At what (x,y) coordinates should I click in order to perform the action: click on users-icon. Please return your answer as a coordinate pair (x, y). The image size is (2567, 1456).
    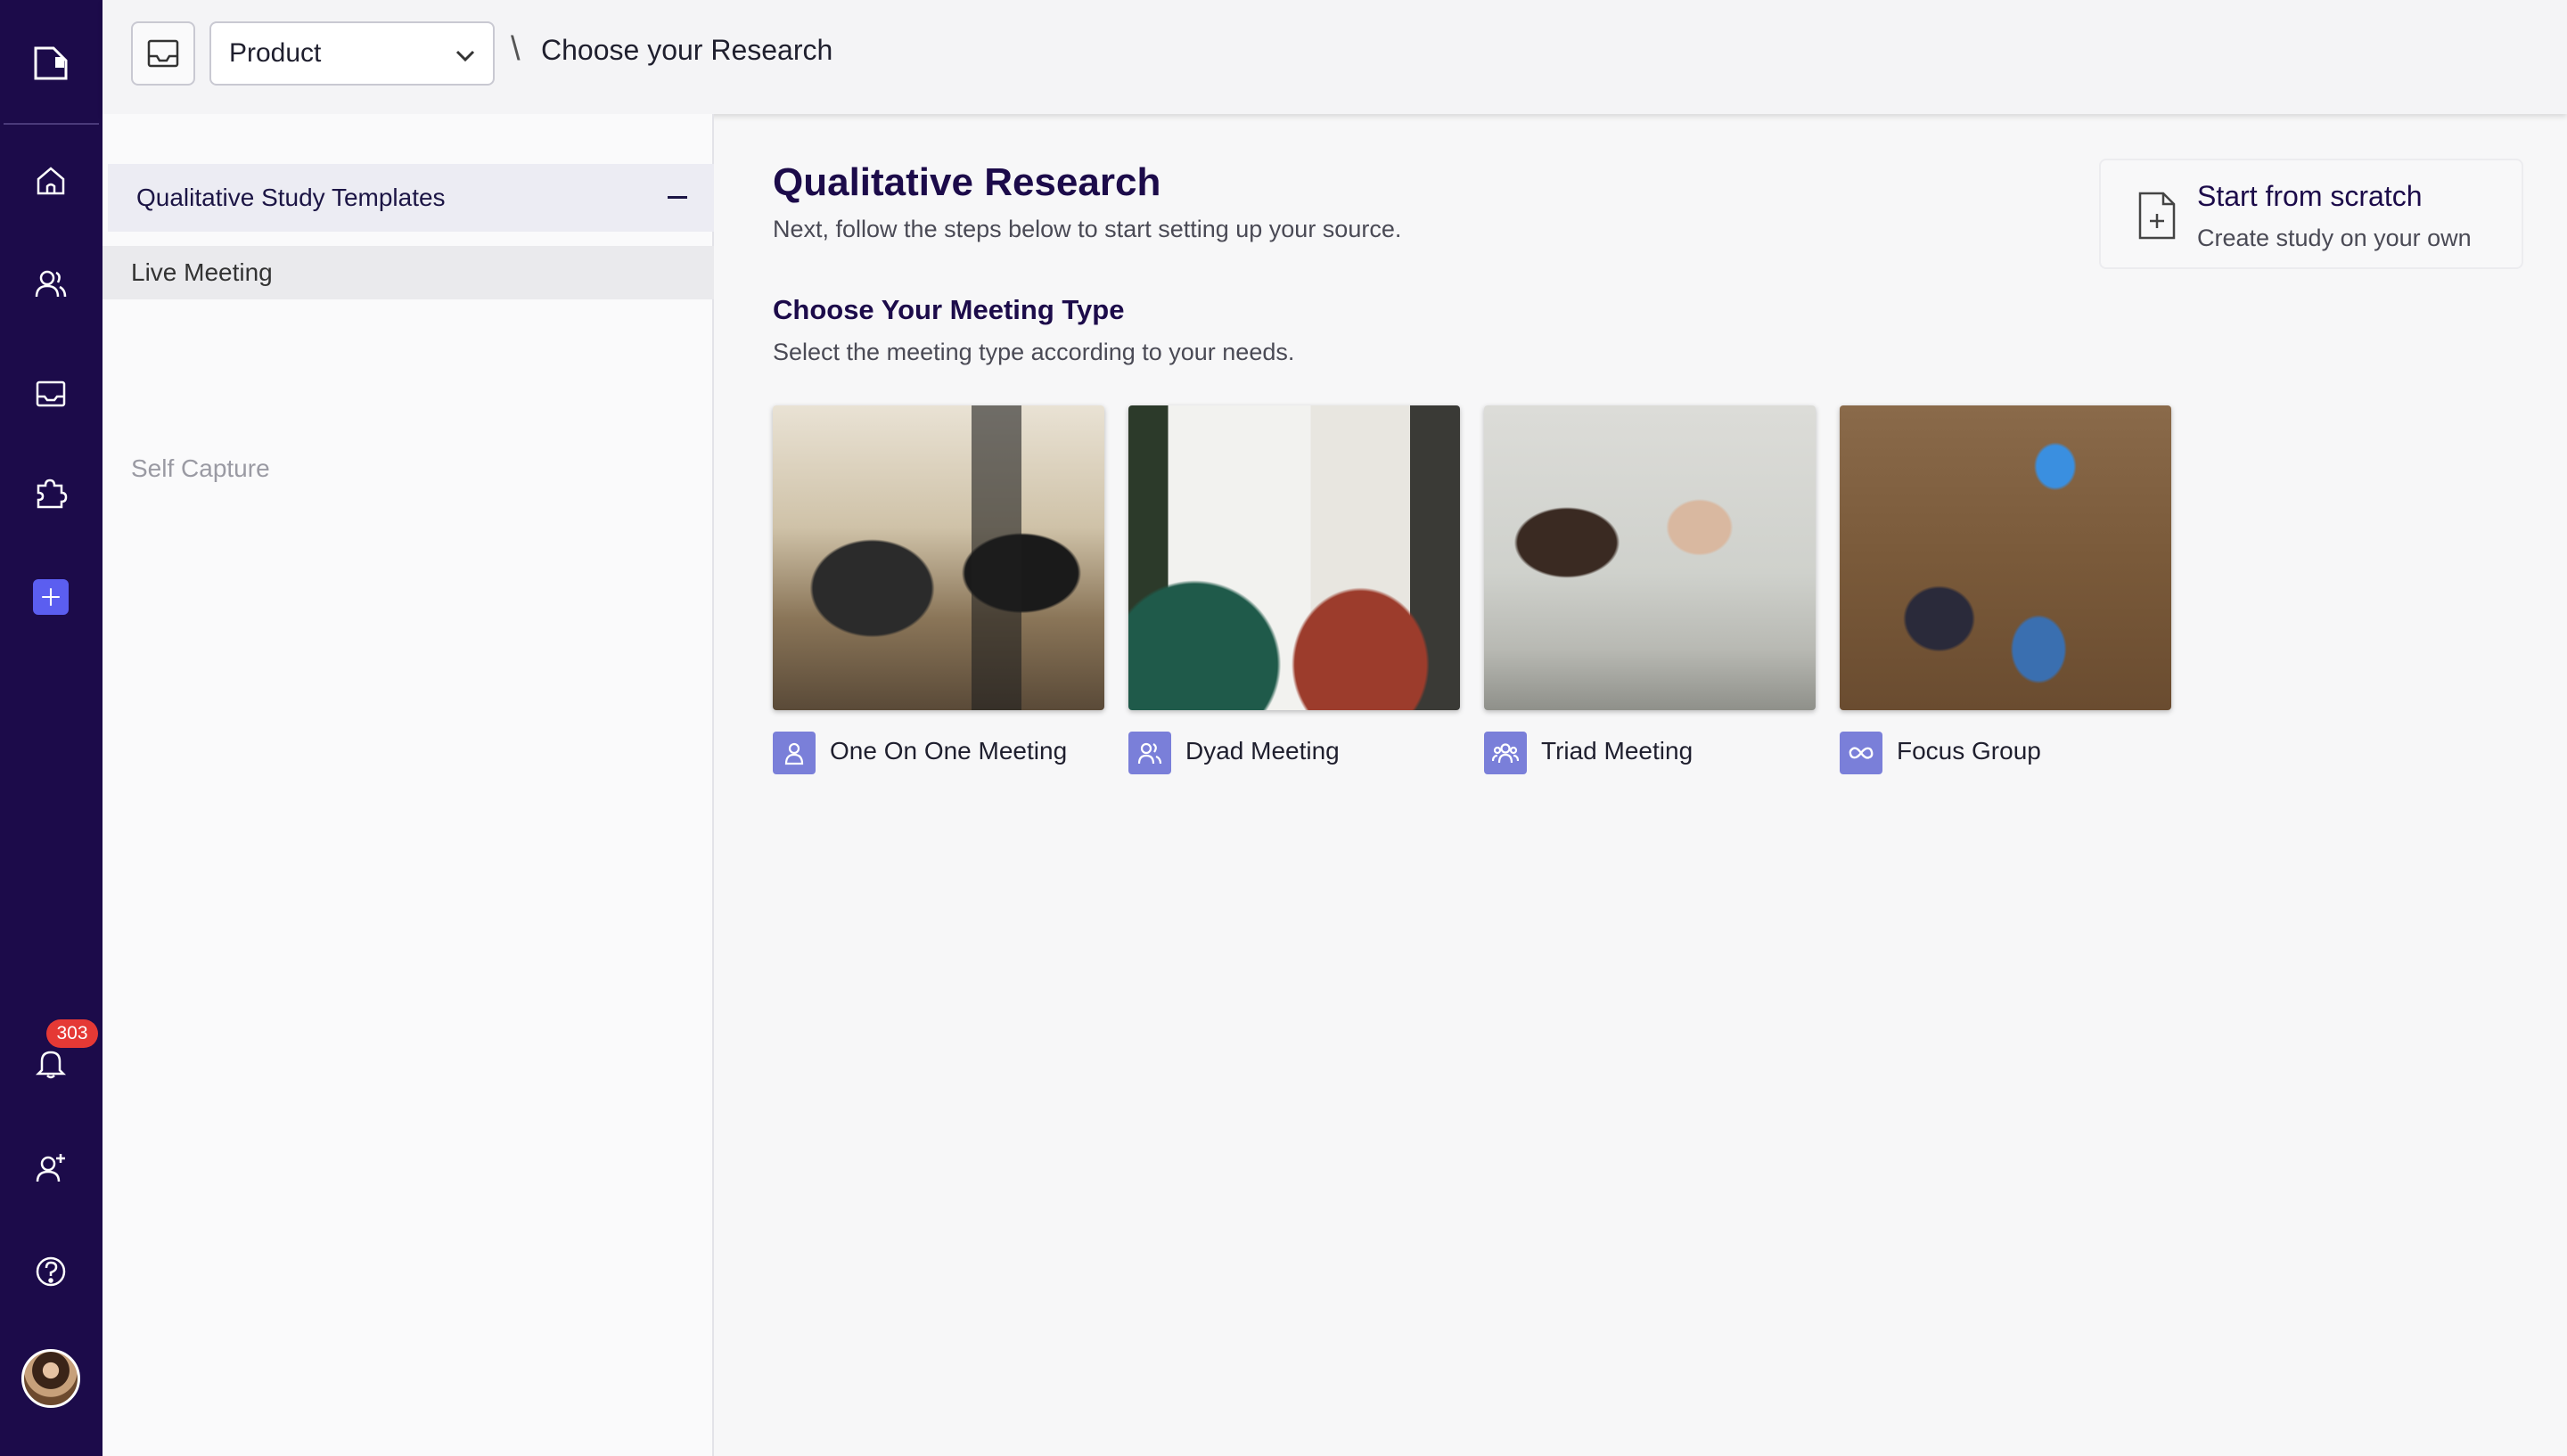
    Looking at the image, I should click on (51, 284).